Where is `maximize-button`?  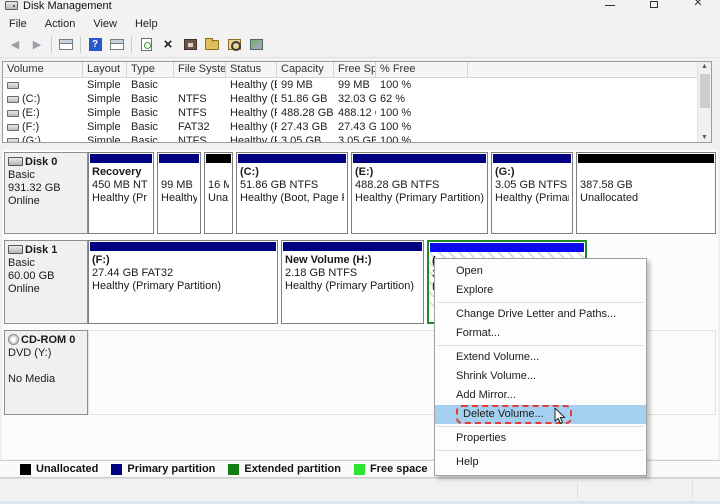
maximize-button is located at coordinates (654, 4).